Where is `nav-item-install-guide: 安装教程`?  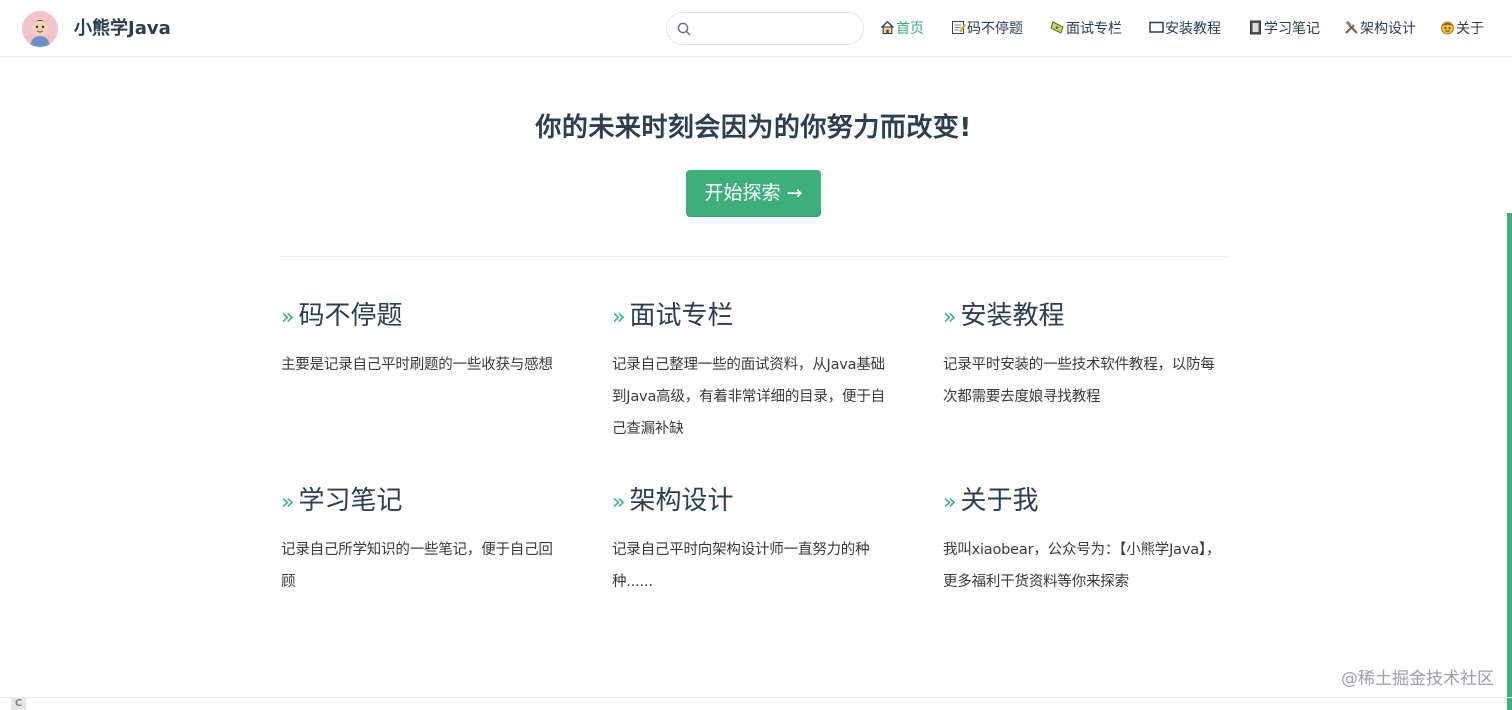
nav-item-install-guide: 安装教程 is located at coordinates (1185, 29).